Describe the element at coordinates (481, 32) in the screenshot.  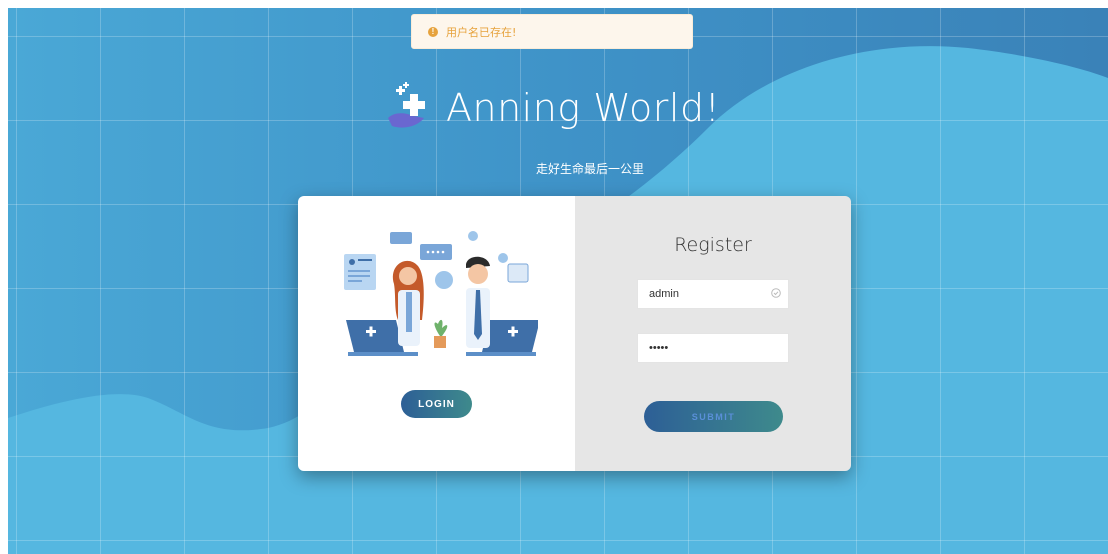
I see `warning-text: 用户名已存在!` at that location.